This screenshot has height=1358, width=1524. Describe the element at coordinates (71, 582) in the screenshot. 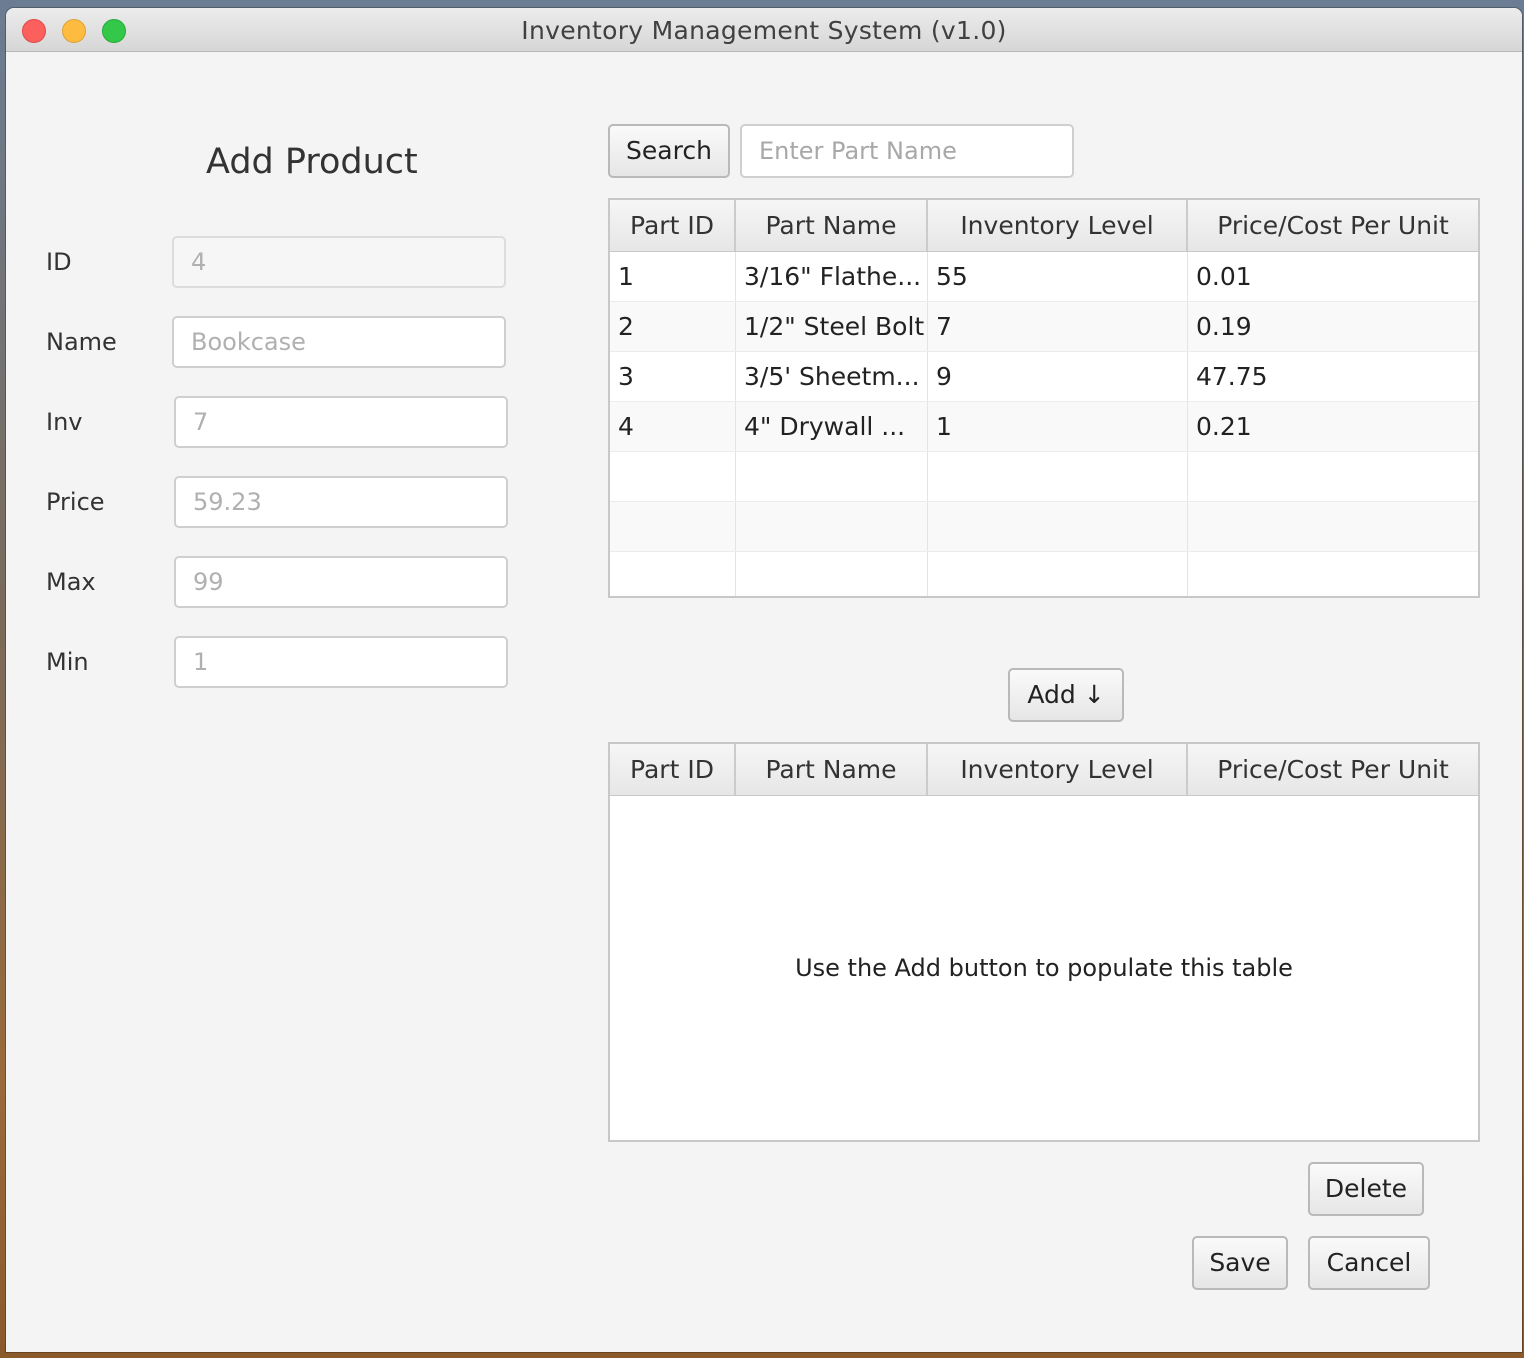

I see `max-label: Max` at that location.